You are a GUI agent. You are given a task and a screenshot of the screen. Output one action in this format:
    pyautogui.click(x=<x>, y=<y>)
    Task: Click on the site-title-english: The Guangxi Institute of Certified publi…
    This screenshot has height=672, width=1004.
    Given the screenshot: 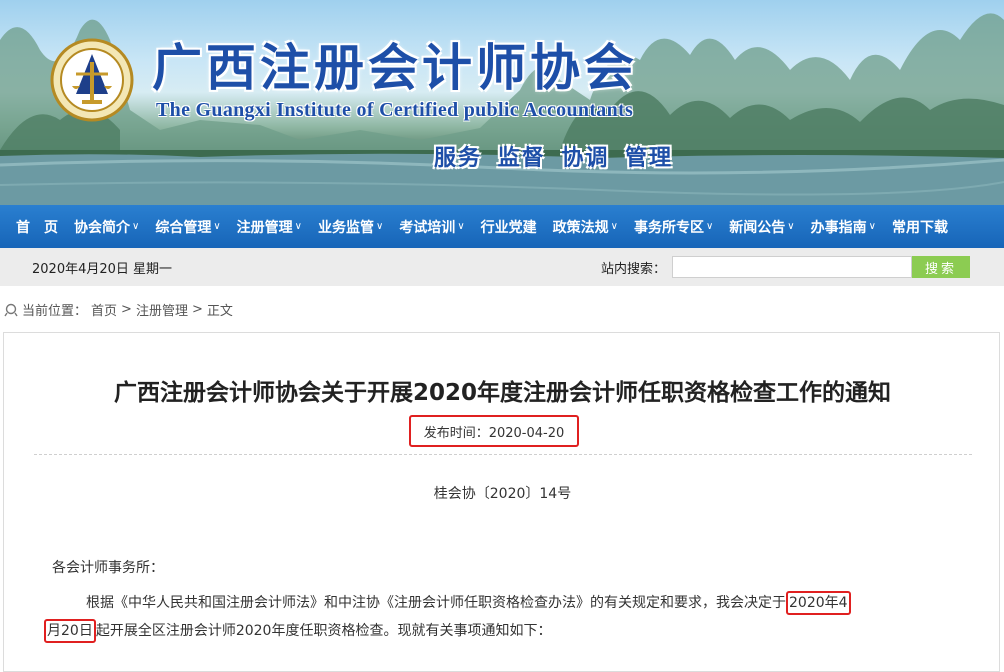 What is the action you would take?
    pyautogui.click(x=395, y=110)
    